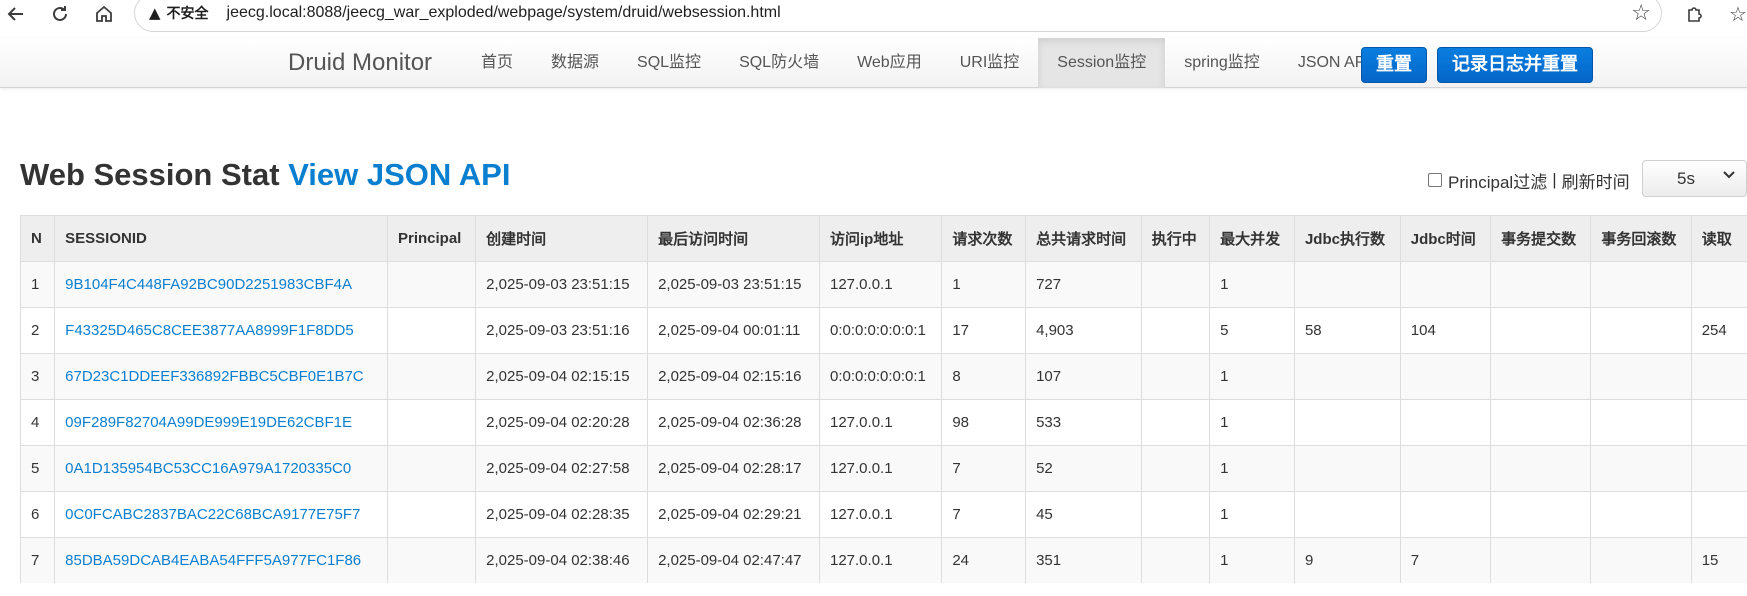 Image resolution: width=1747 pixels, height=596 pixels. I want to click on column-header-remote-ip: 访问ip地址, so click(880, 238).